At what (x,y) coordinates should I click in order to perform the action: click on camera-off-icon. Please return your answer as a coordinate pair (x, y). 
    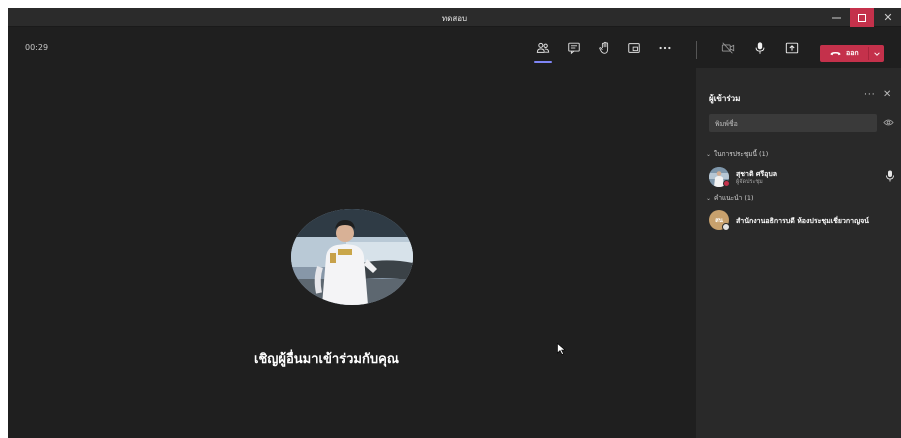
    Looking at the image, I should click on (728, 48).